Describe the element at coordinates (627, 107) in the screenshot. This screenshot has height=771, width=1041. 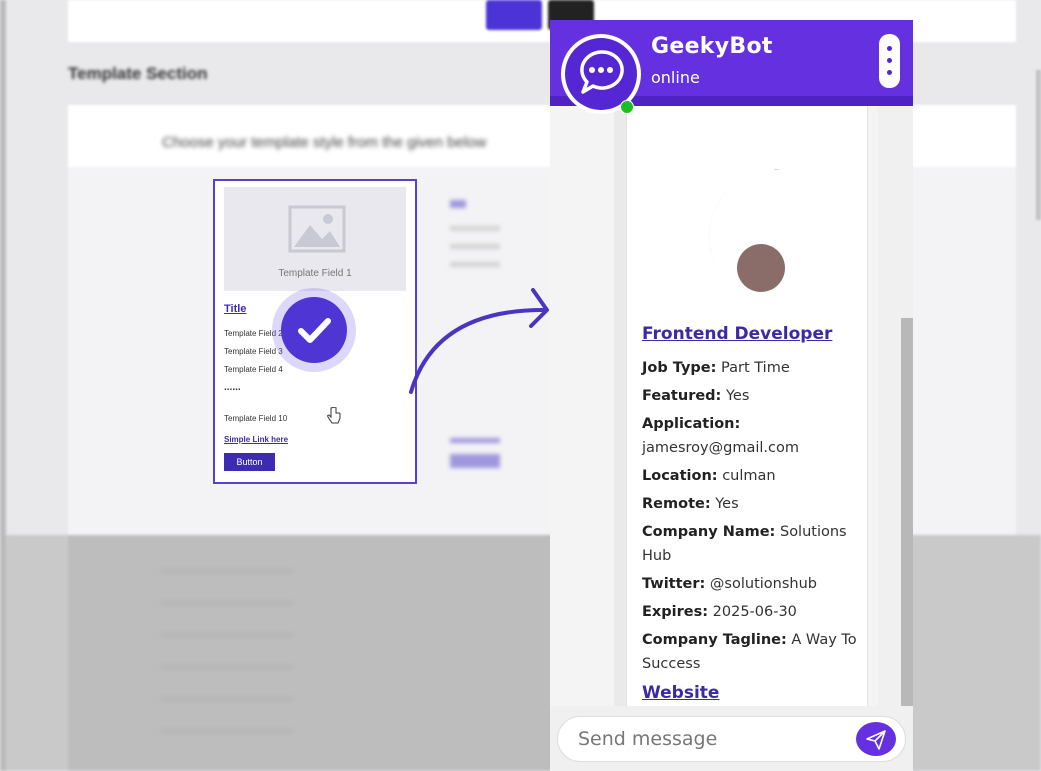
I see `online-indicator` at that location.